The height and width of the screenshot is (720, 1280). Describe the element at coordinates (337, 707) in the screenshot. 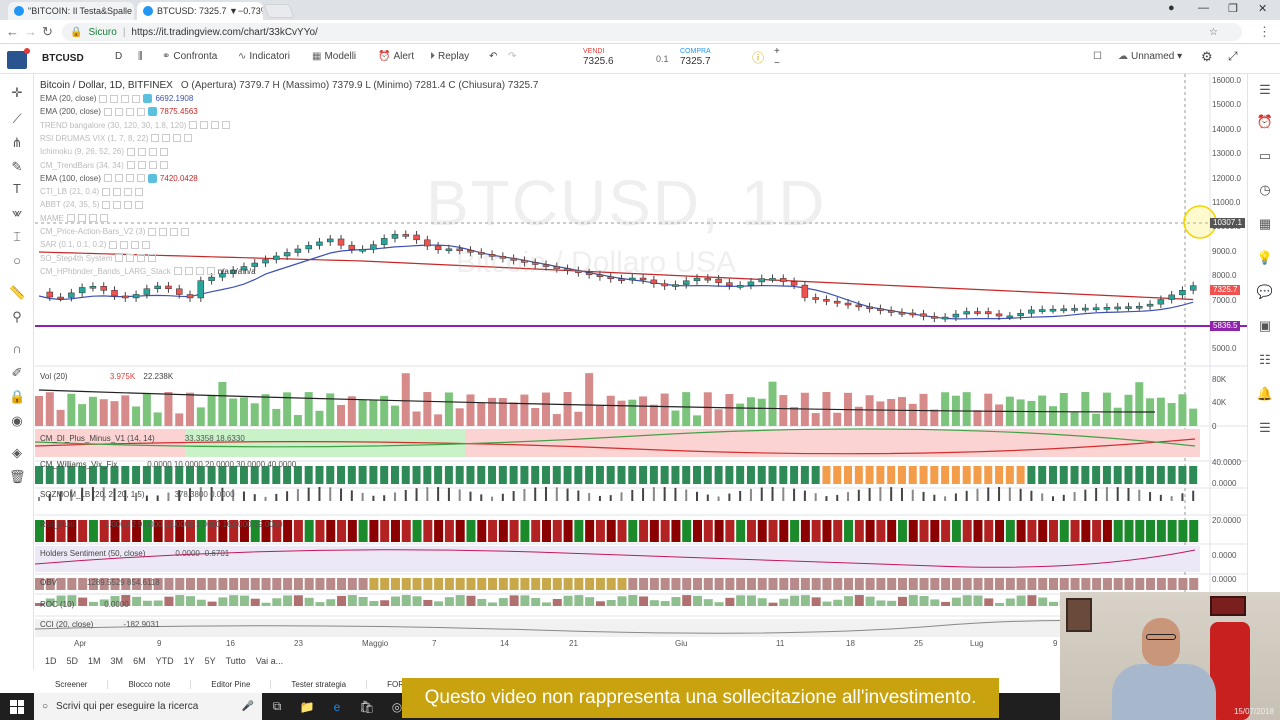

I see `edge-browser-icon: e` at that location.